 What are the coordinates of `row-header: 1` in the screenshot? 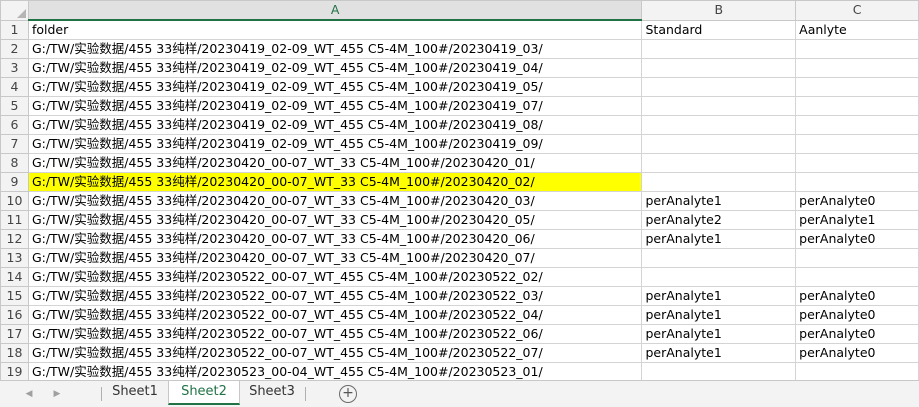 It's located at (14, 29).